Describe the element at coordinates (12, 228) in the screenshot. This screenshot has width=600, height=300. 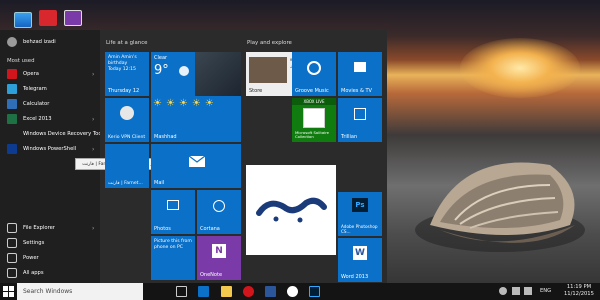
I see `folder-icon` at that location.